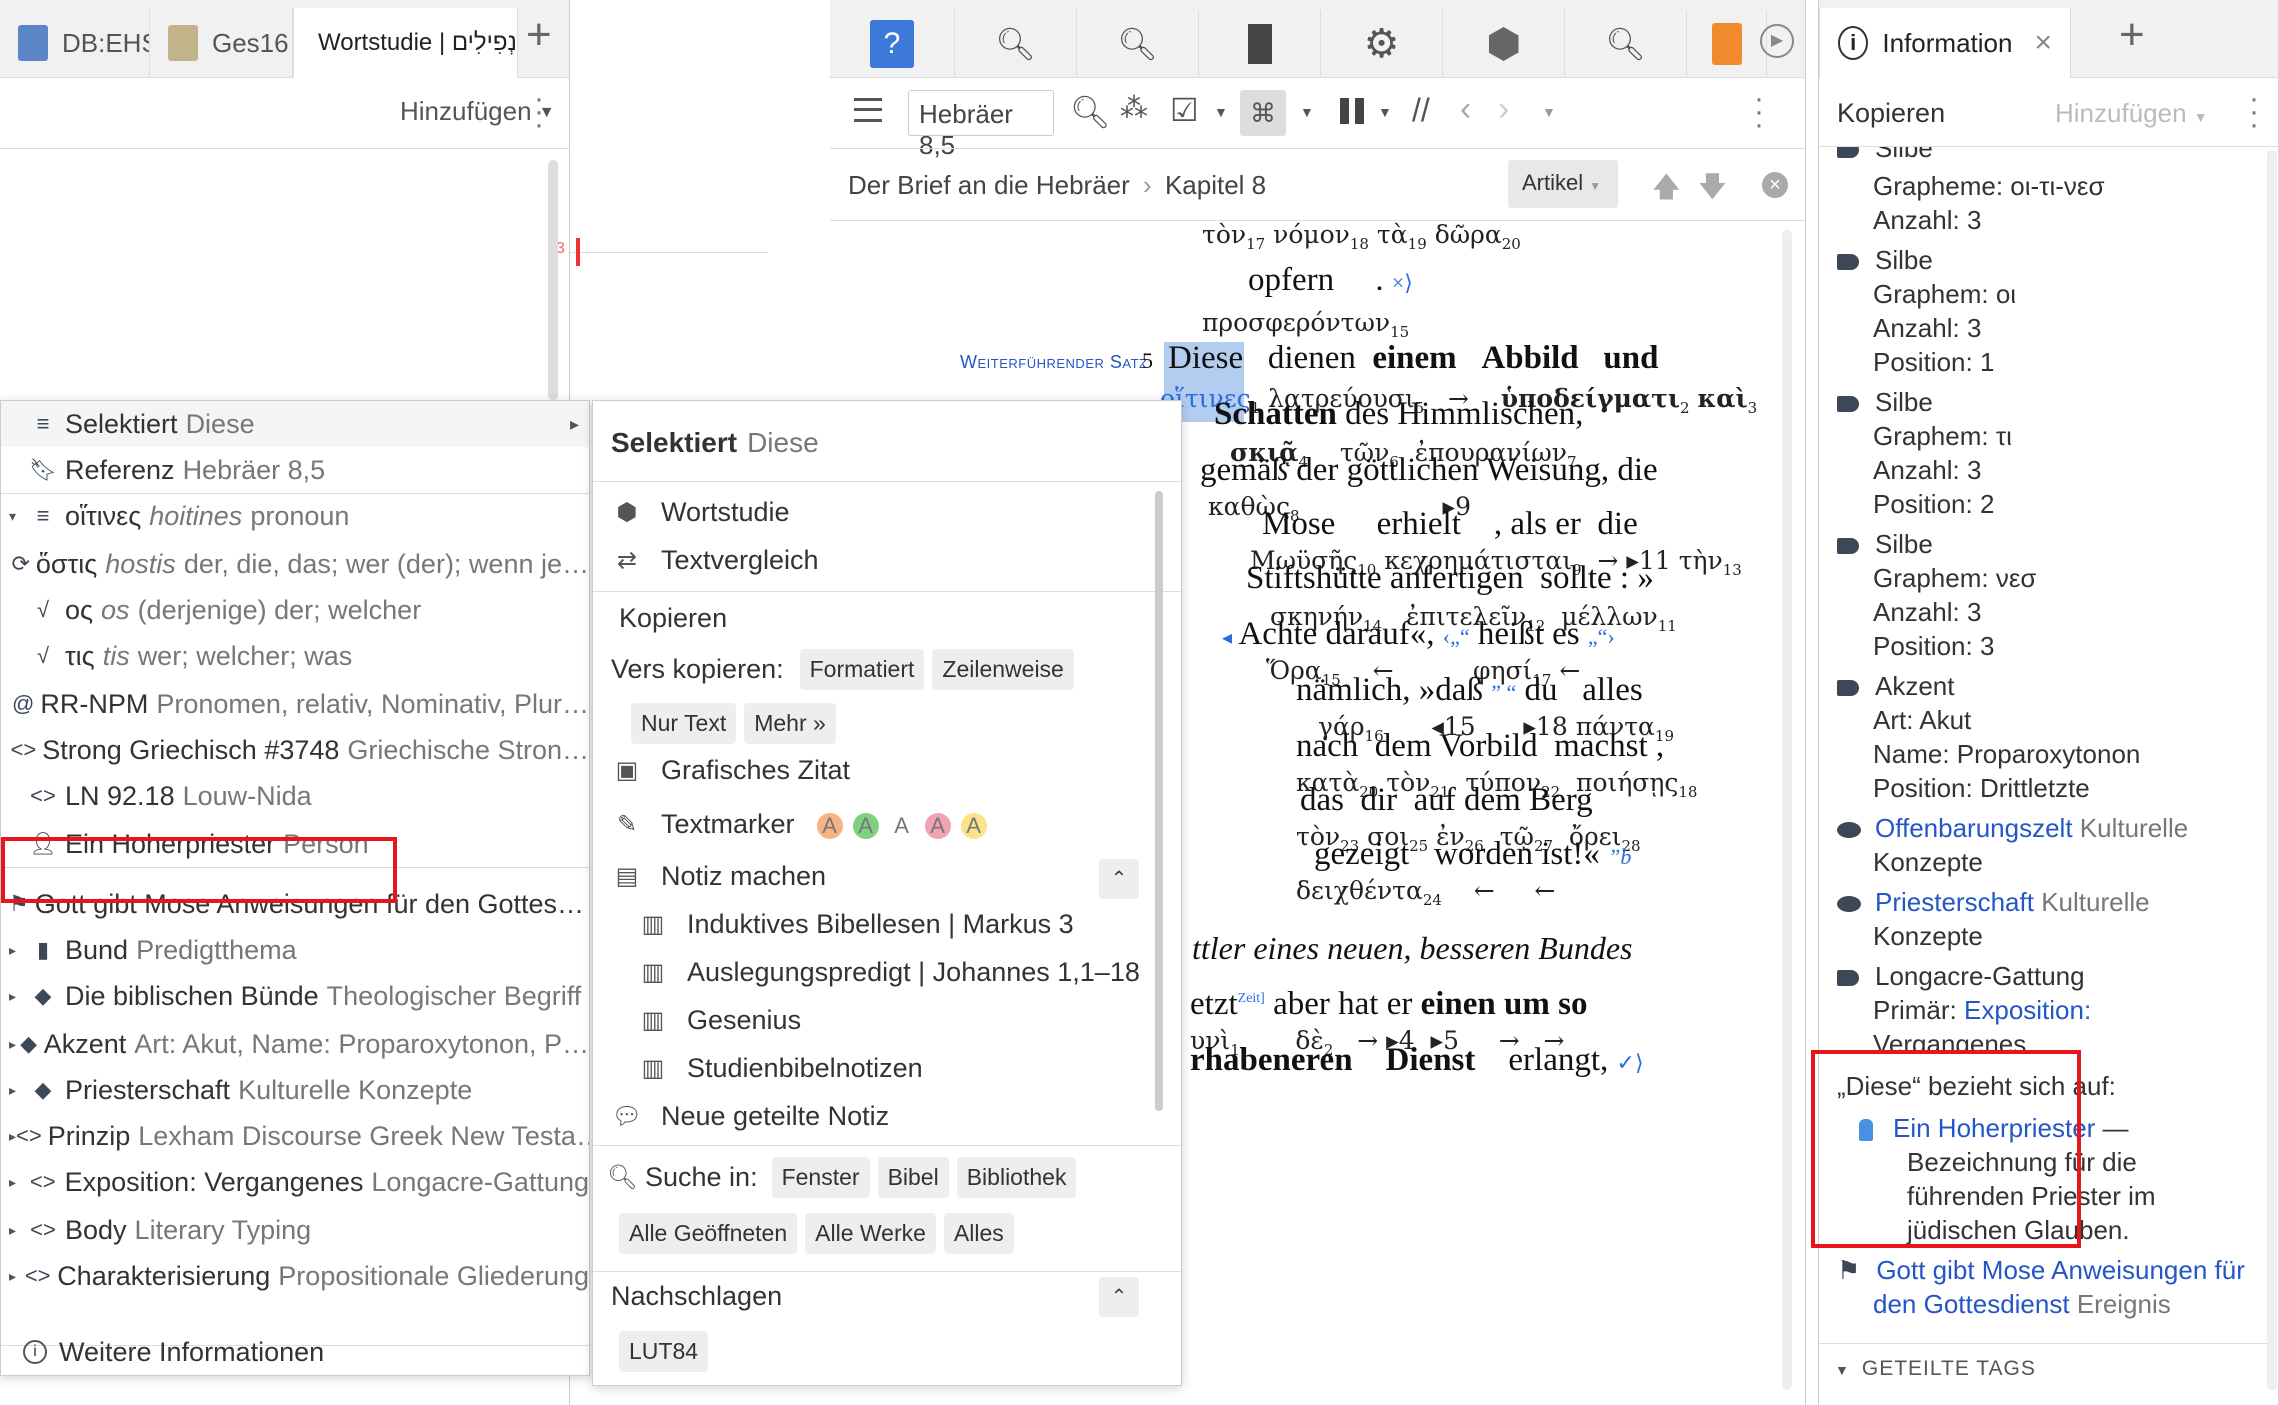  Describe the element at coordinates (978, 1233) in the screenshot. I see `chip-alles: Alles` at that location.